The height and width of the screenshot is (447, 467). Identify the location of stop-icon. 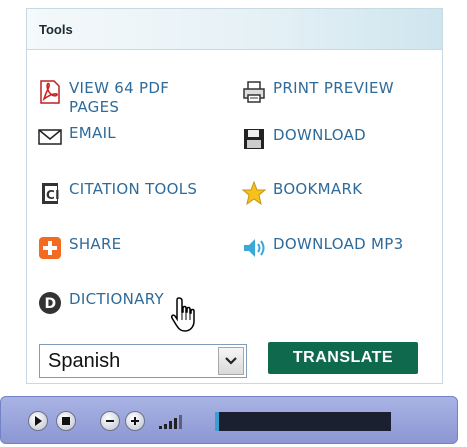
(66, 421).